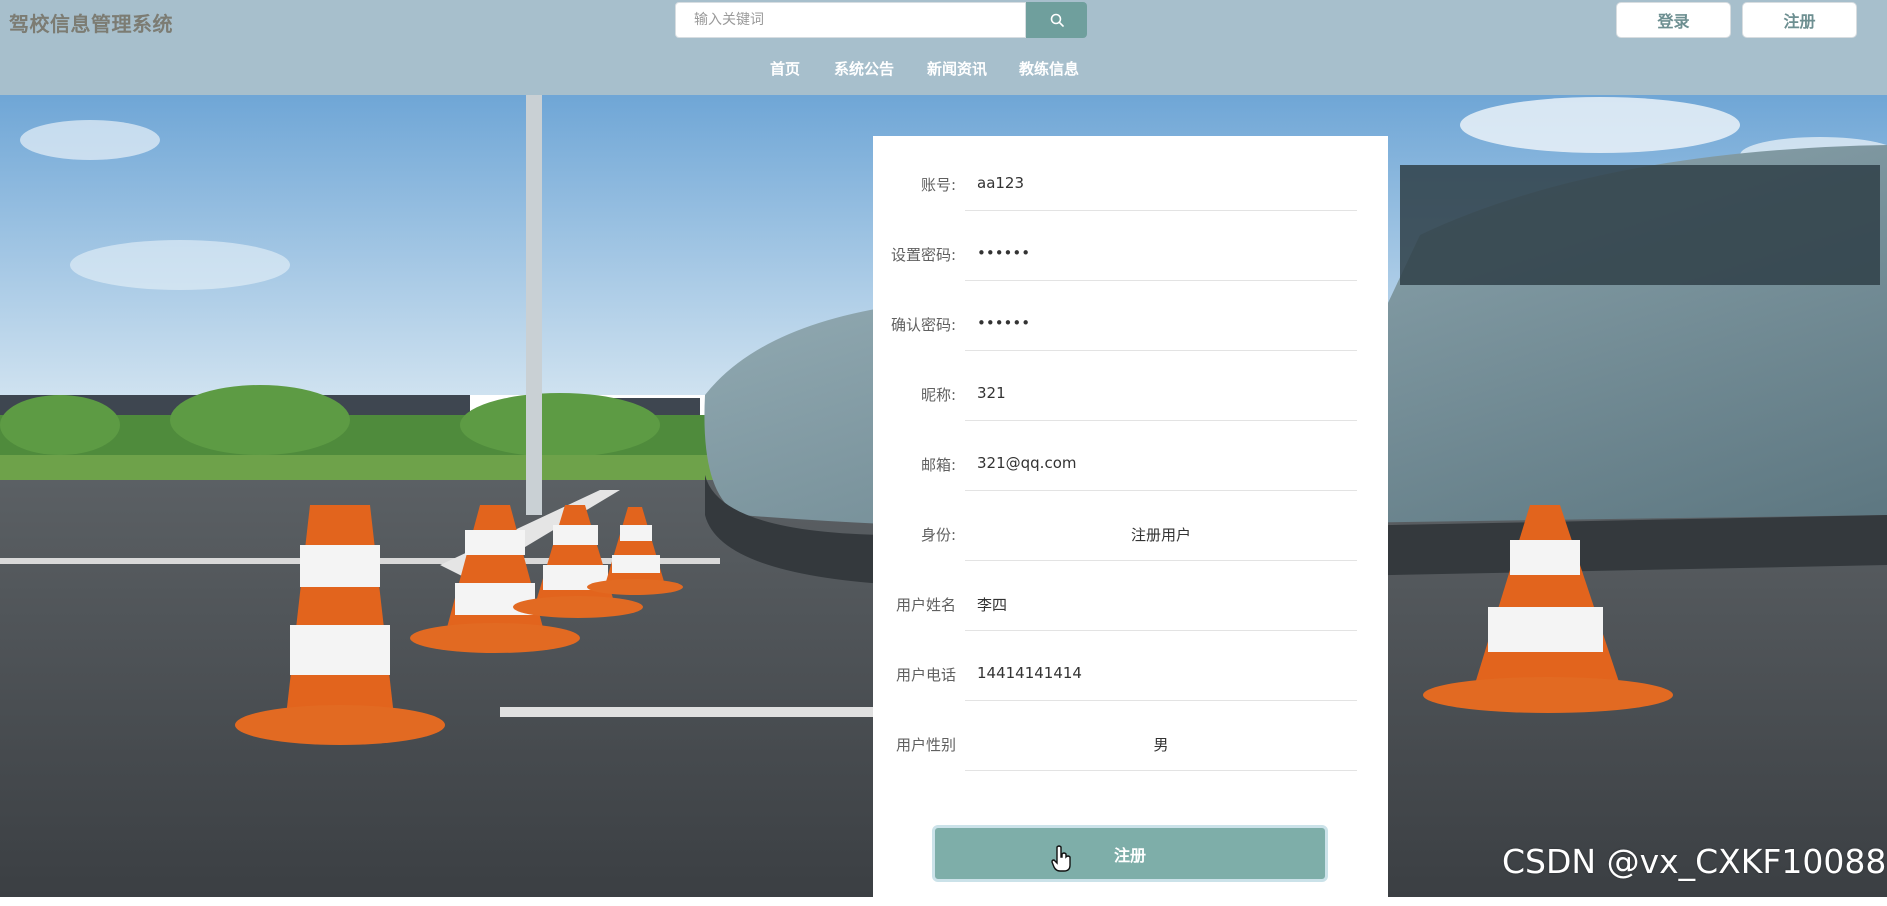 The height and width of the screenshot is (906, 1887). What do you see at coordinates (938, 395) in the screenshot?
I see `nickname-label: 昵称:` at bounding box center [938, 395].